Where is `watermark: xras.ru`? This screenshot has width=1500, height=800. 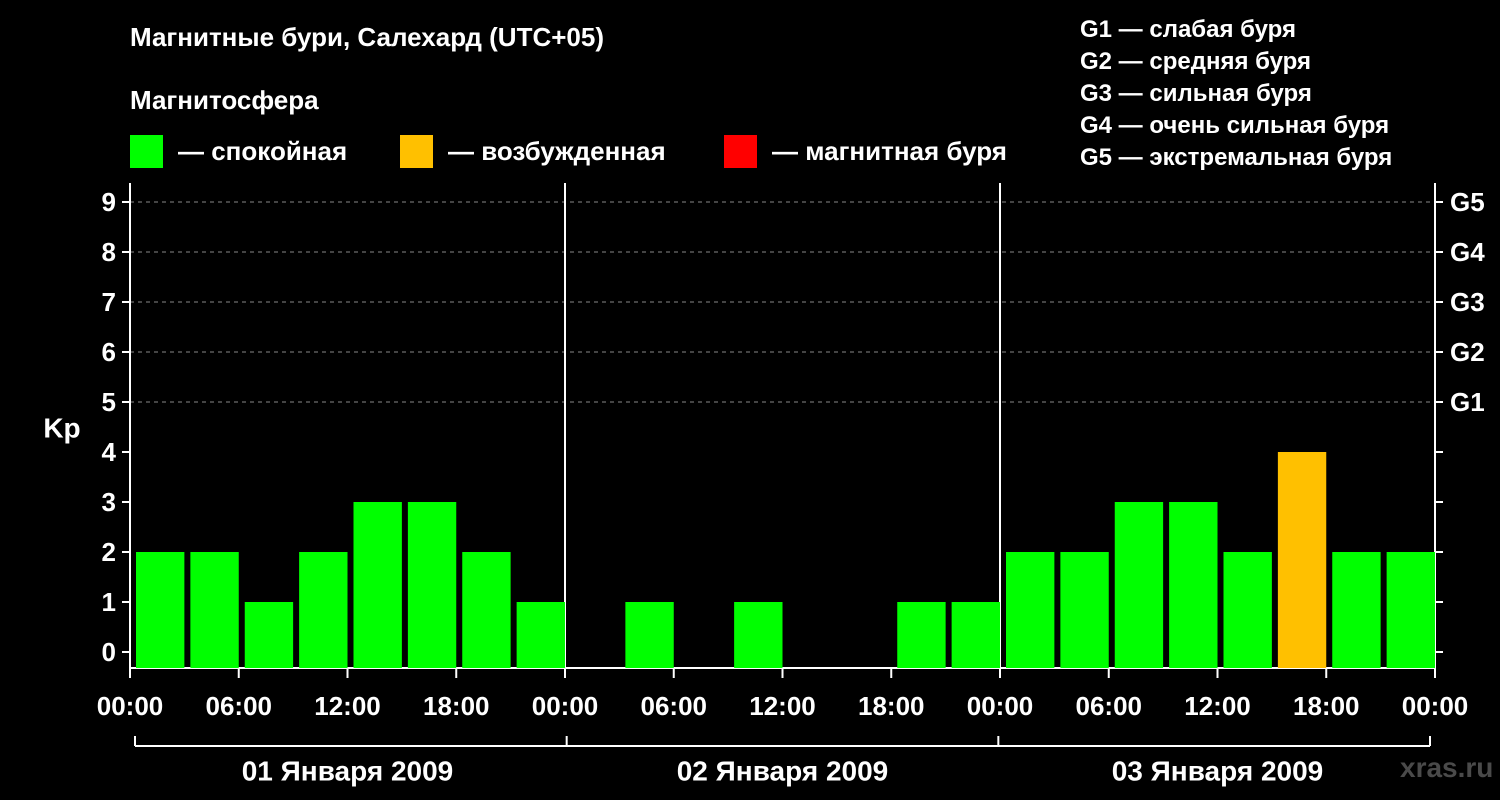
watermark: xras.ru is located at coordinates (1447, 767).